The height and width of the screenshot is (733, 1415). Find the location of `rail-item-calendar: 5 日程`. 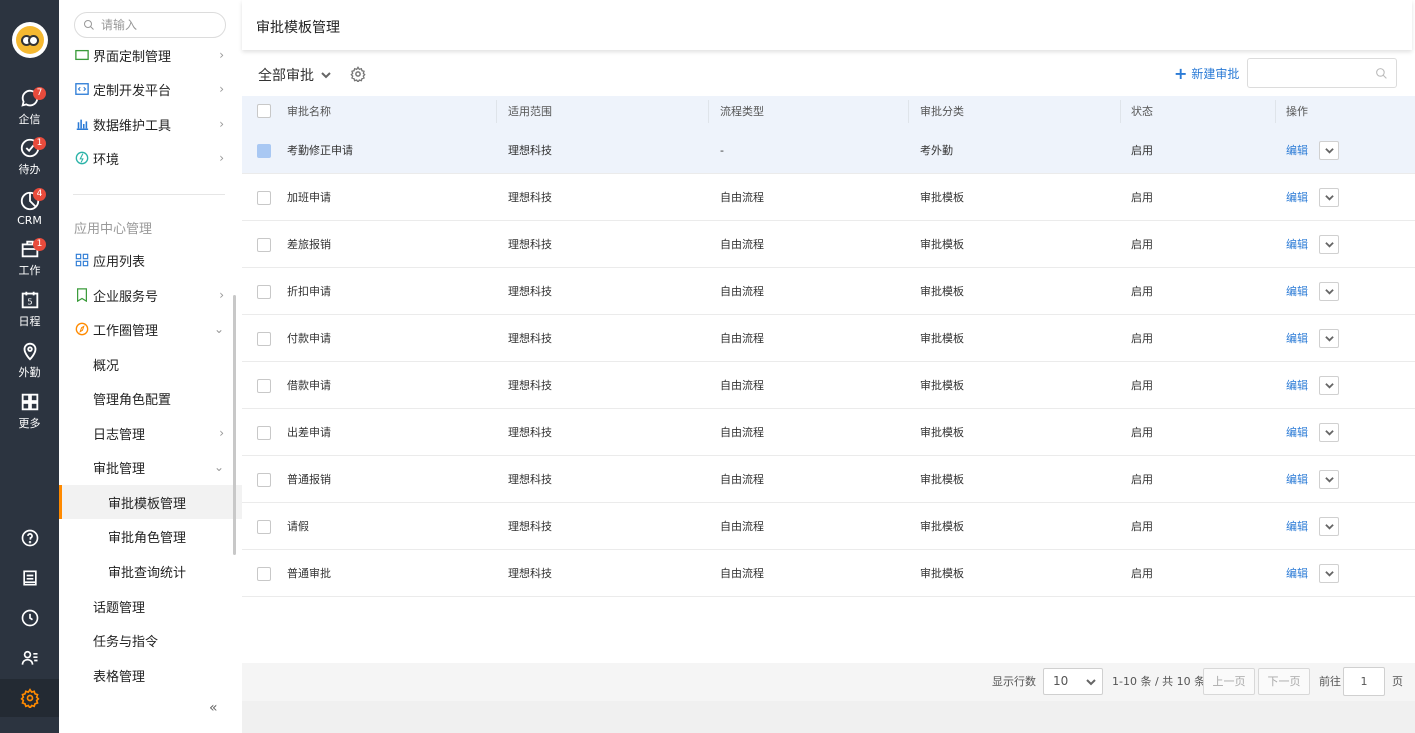

rail-item-calendar: 5 日程 is located at coordinates (29, 309).